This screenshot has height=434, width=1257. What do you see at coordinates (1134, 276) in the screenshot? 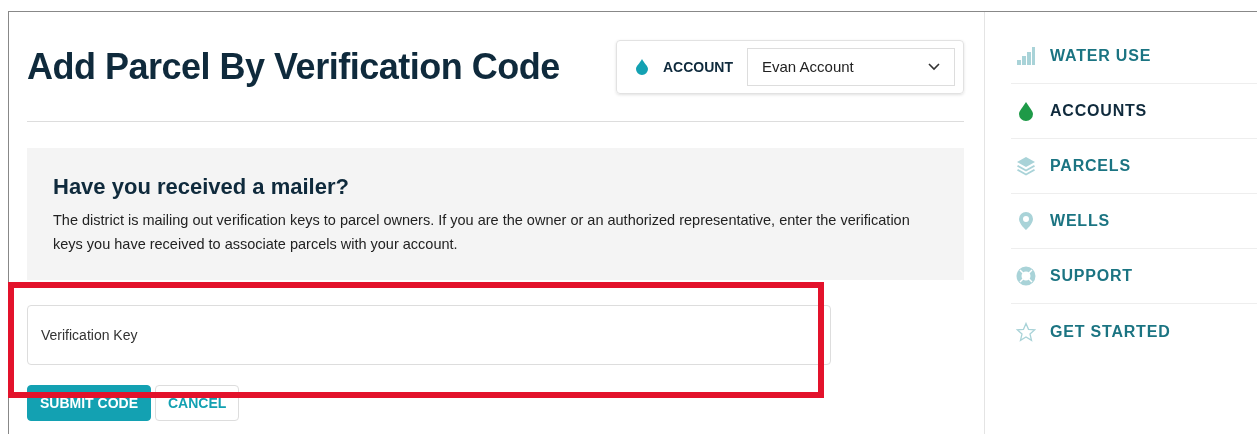
I see `sidebar-item: SUPPORT` at bounding box center [1134, 276].